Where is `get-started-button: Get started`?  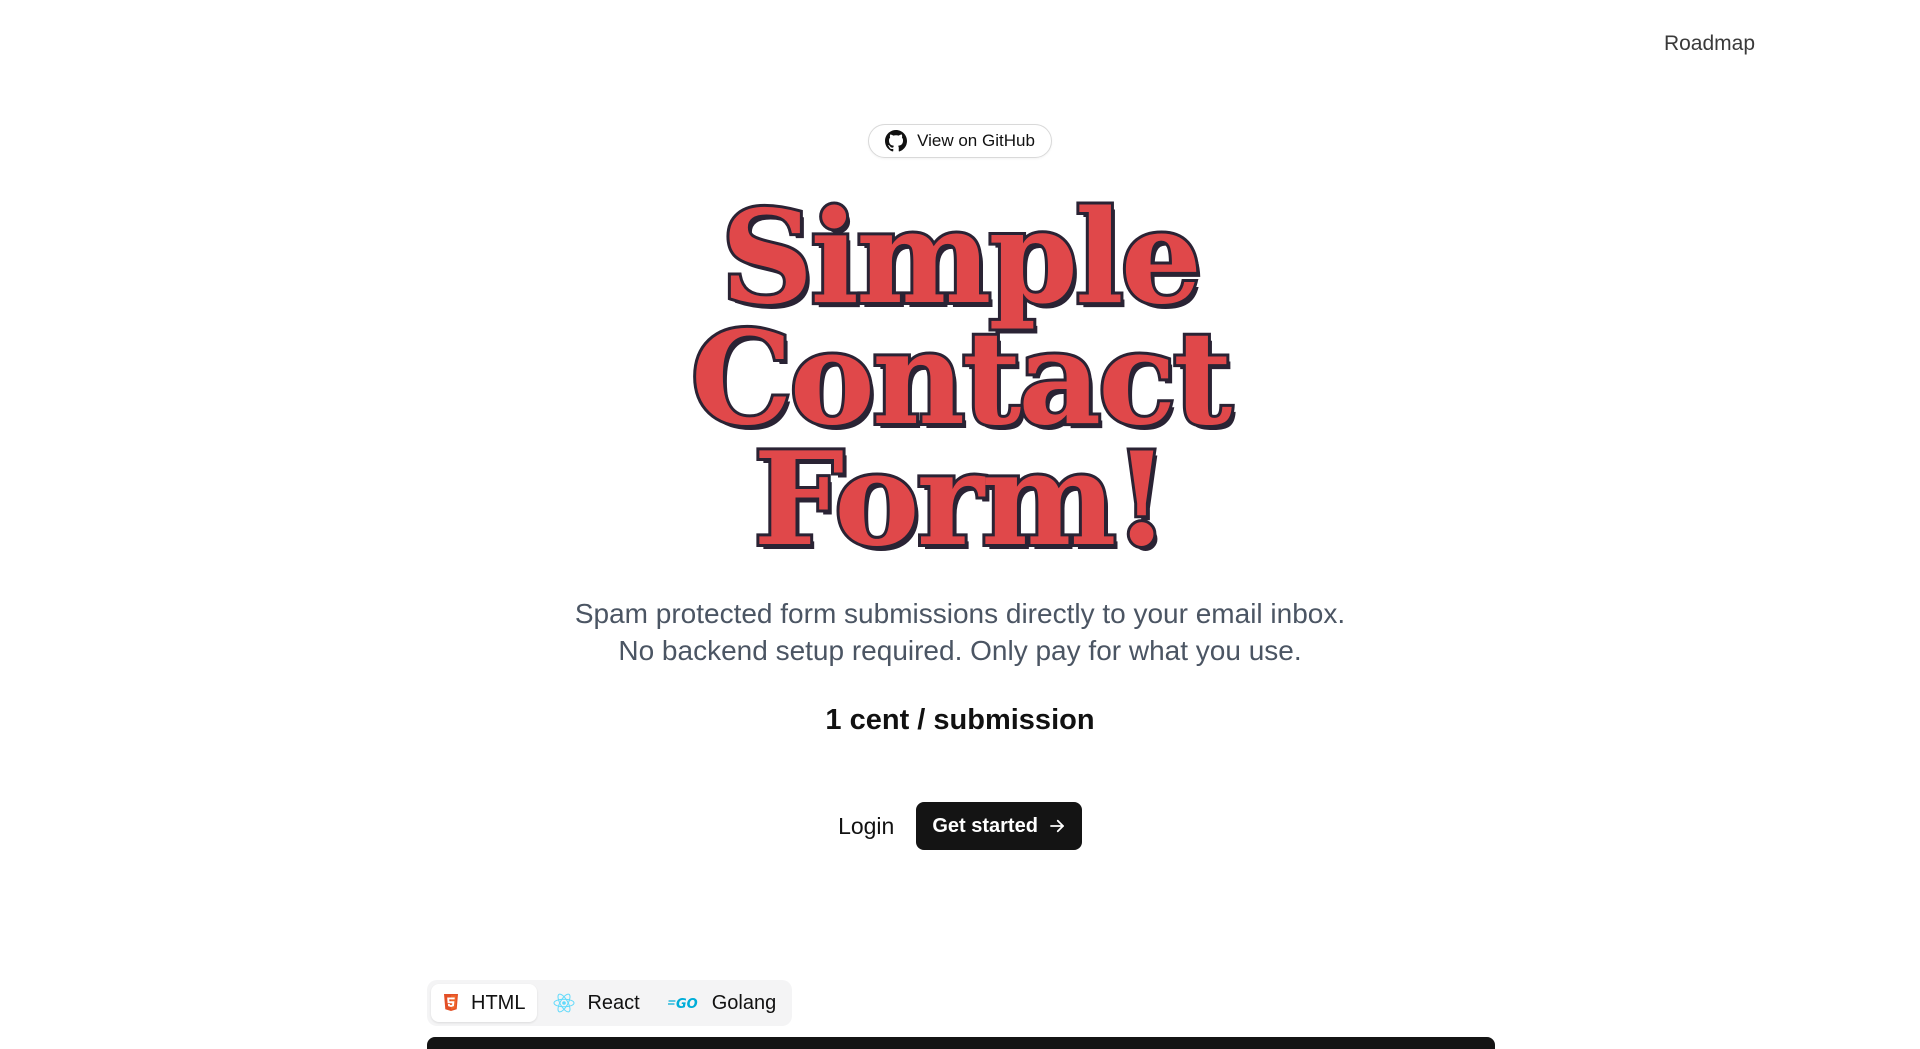 get-started-button: Get started is located at coordinates (999, 826).